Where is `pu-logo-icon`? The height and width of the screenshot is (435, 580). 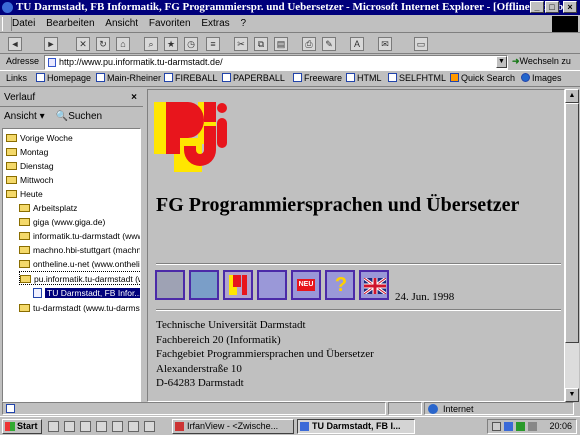
pu-logo-icon is located at coordinates (238, 285).